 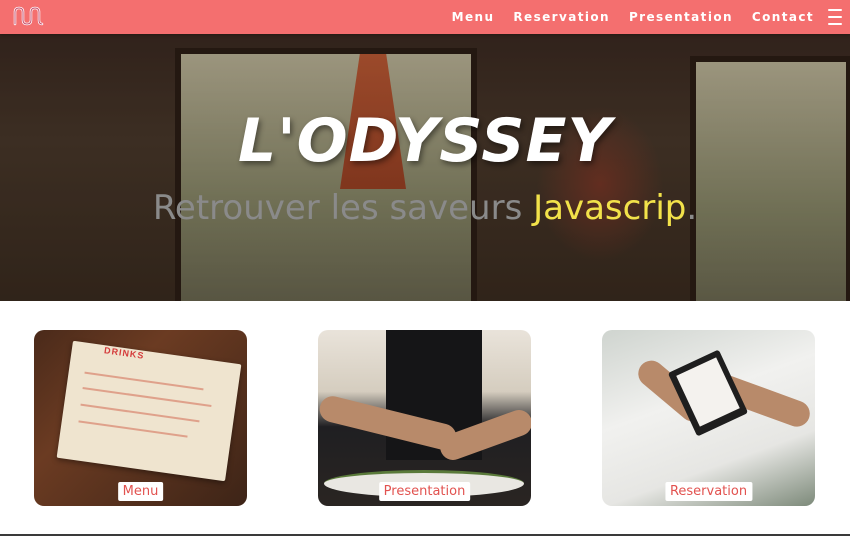 I want to click on nav-link-contact: Contact, so click(x=783, y=17).